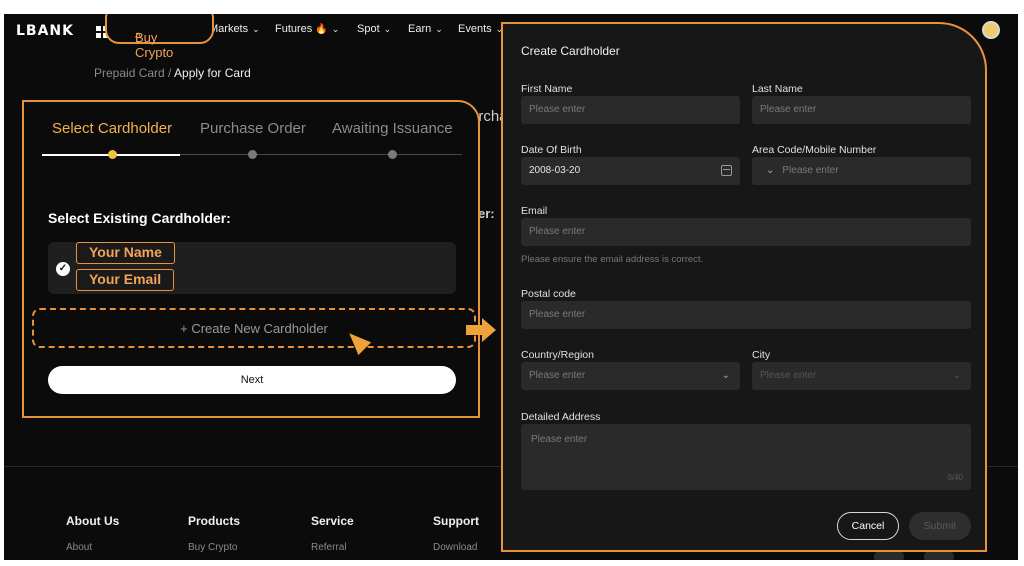  What do you see at coordinates (332, 521) in the screenshot?
I see `footer-heading-service: Service` at bounding box center [332, 521].